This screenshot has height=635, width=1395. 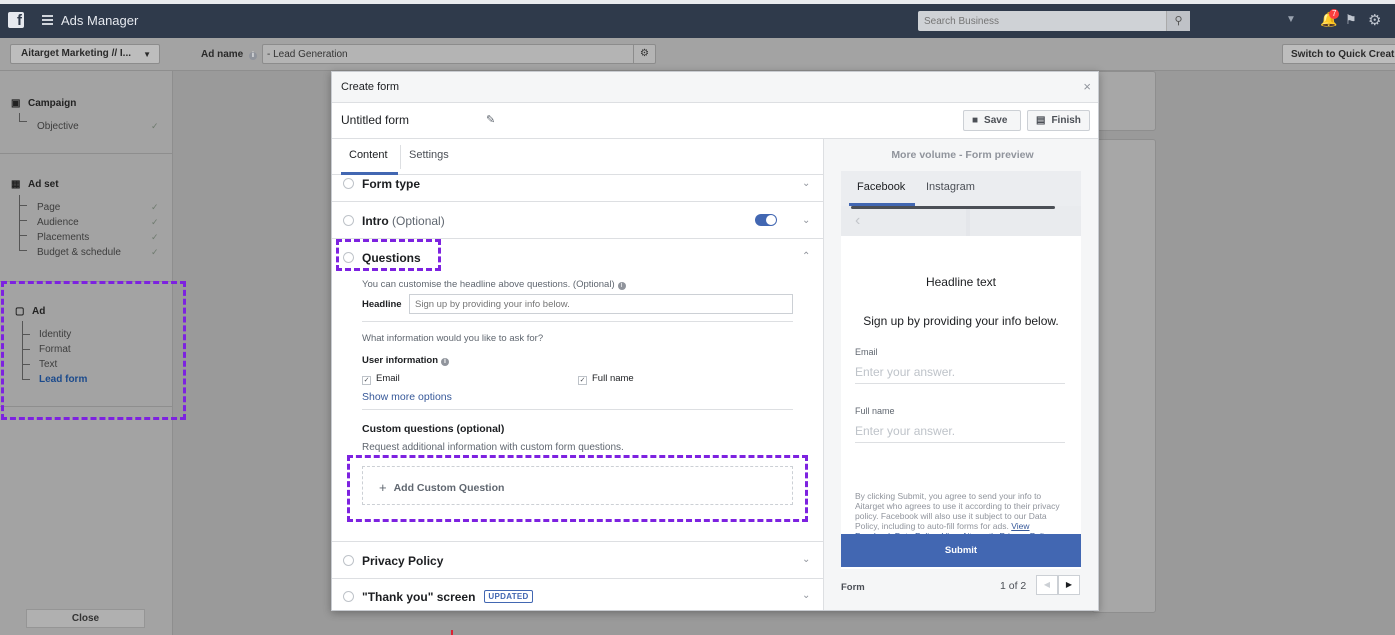 I want to click on preview-title: More volume - Form preview, so click(x=962, y=155).